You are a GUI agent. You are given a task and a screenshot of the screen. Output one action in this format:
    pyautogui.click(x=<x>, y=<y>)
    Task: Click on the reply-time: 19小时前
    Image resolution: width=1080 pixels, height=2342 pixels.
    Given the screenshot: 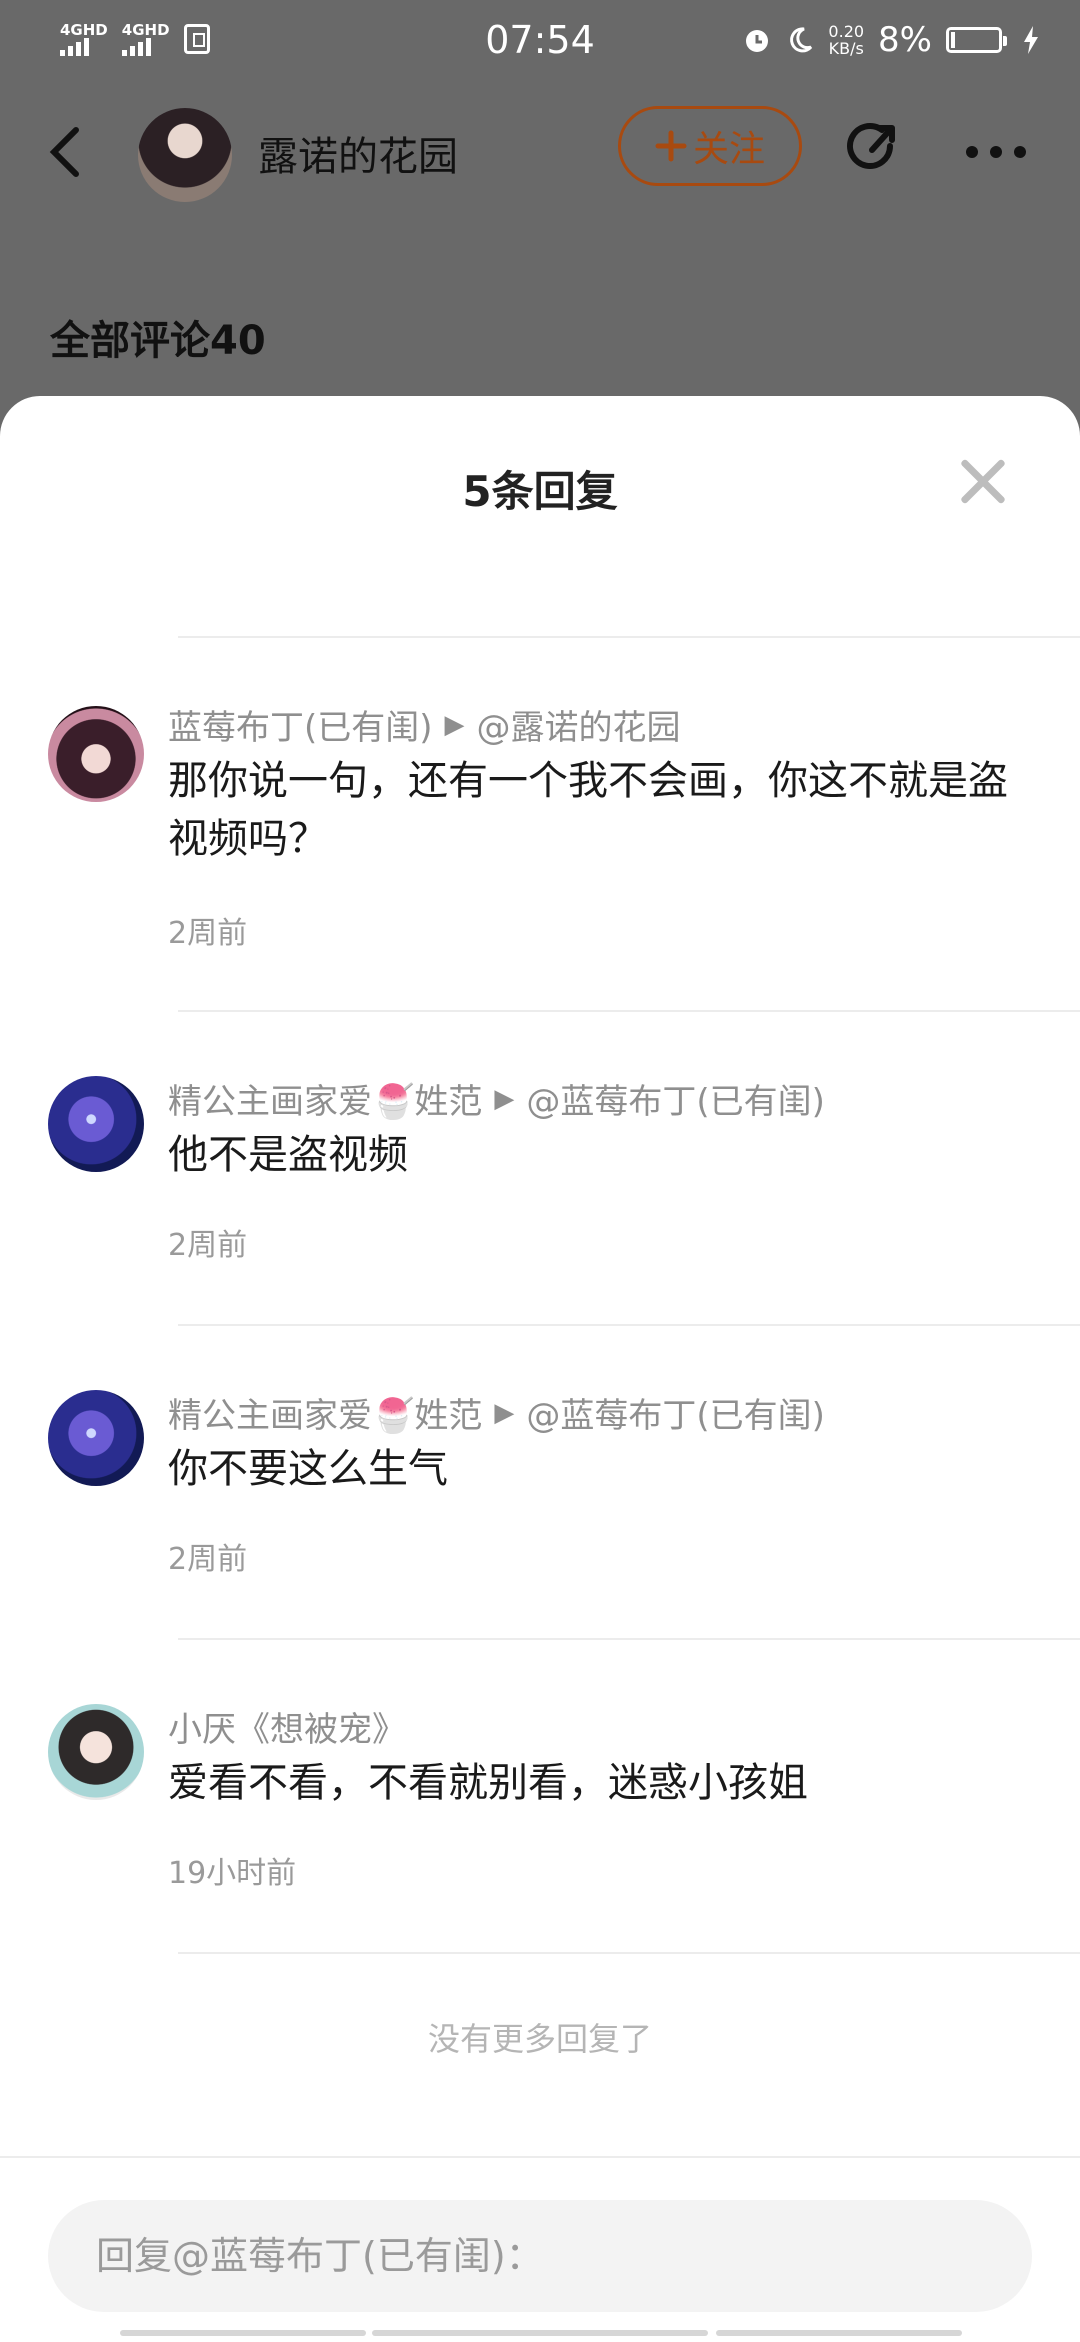 What is the action you would take?
    pyautogui.click(x=232, y=1873)
    